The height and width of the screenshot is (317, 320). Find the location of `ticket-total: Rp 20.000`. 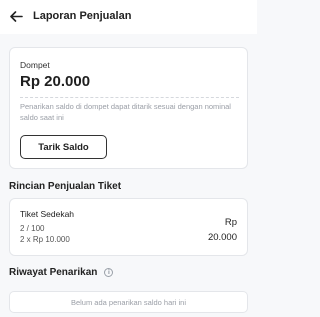

ticket-total: Rp 20.000 is located at coordinates (207, 230).